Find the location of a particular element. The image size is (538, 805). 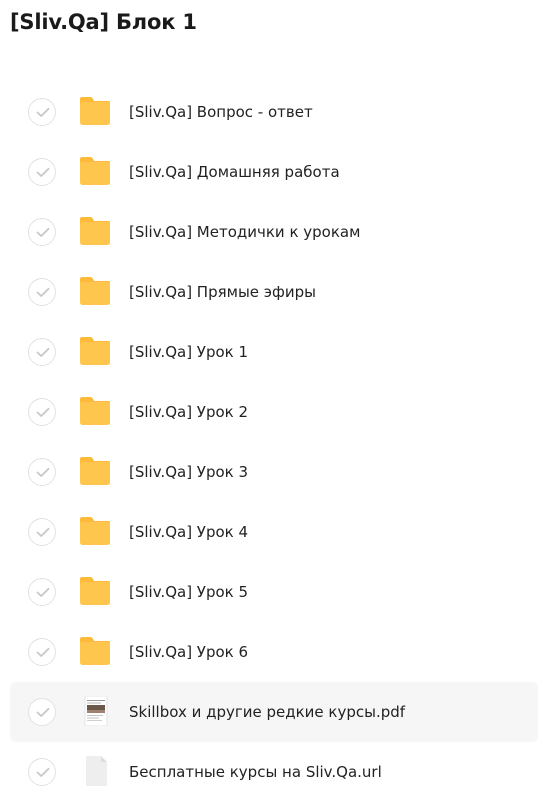

item-name: Skillbox и другие редкие курсы.pdf is located at coordinates (267, 712).